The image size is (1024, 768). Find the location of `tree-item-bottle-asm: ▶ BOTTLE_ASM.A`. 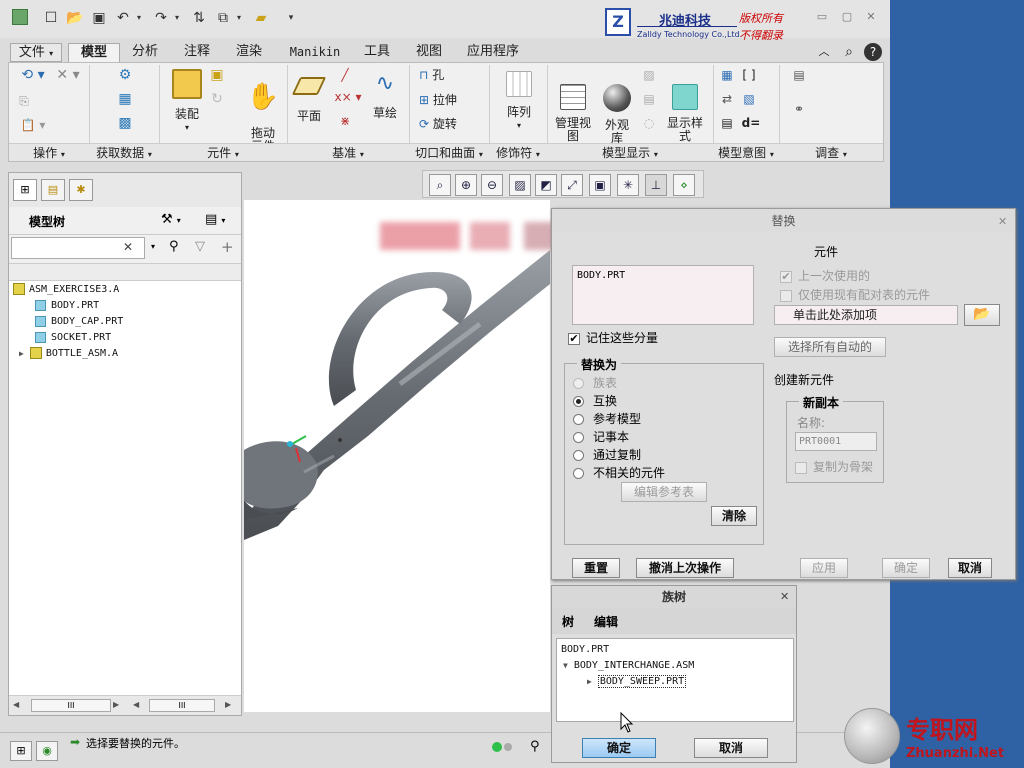

tree-item-bottle-asm: ▶ BOTTLE_ASM.A is located at coordinates (68, 354).